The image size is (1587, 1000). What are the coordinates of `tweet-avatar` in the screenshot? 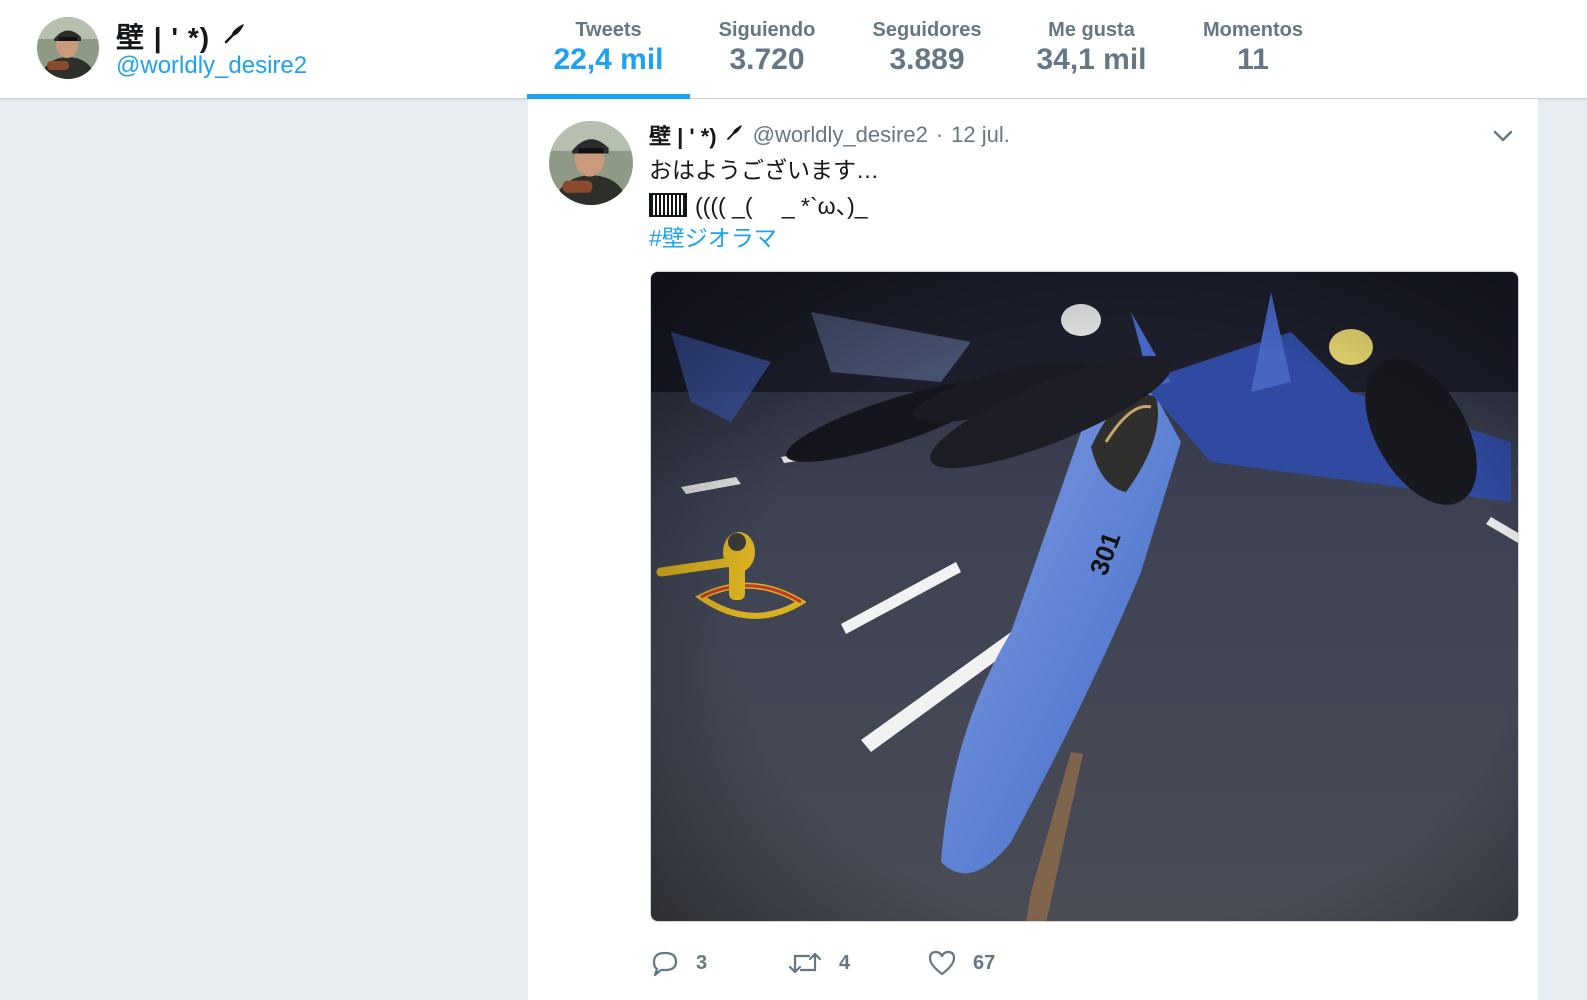 It's located at (591, 163).